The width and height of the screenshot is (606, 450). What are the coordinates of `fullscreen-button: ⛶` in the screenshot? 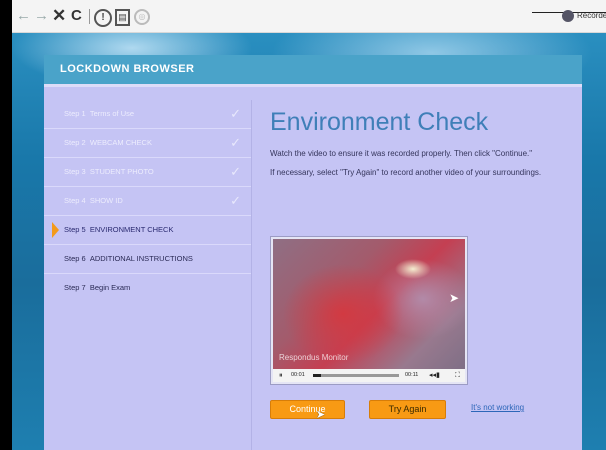 It's located at (457, 375).